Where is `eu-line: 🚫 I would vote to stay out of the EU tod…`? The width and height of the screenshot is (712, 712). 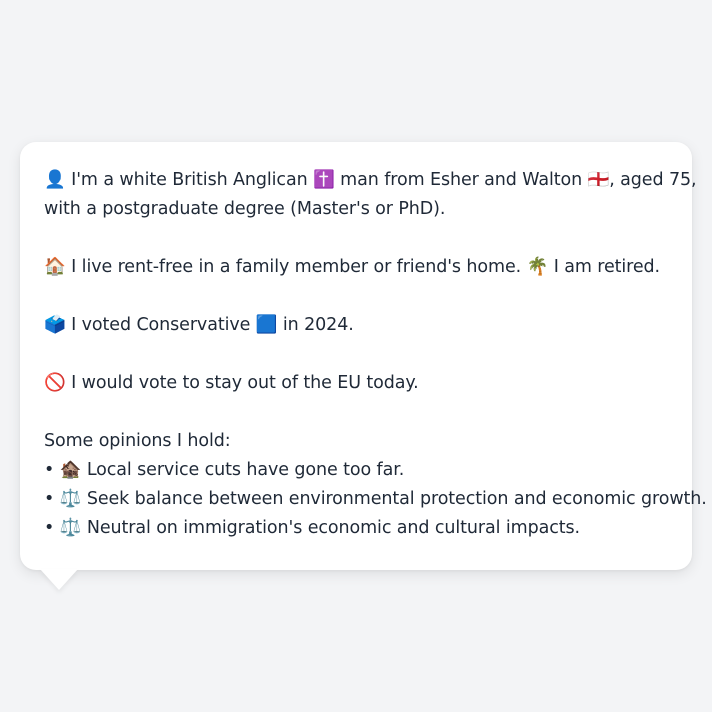 eu-line: 🚫 I would vote to stay out of the EU tod… is located at coordinates (231, 383).